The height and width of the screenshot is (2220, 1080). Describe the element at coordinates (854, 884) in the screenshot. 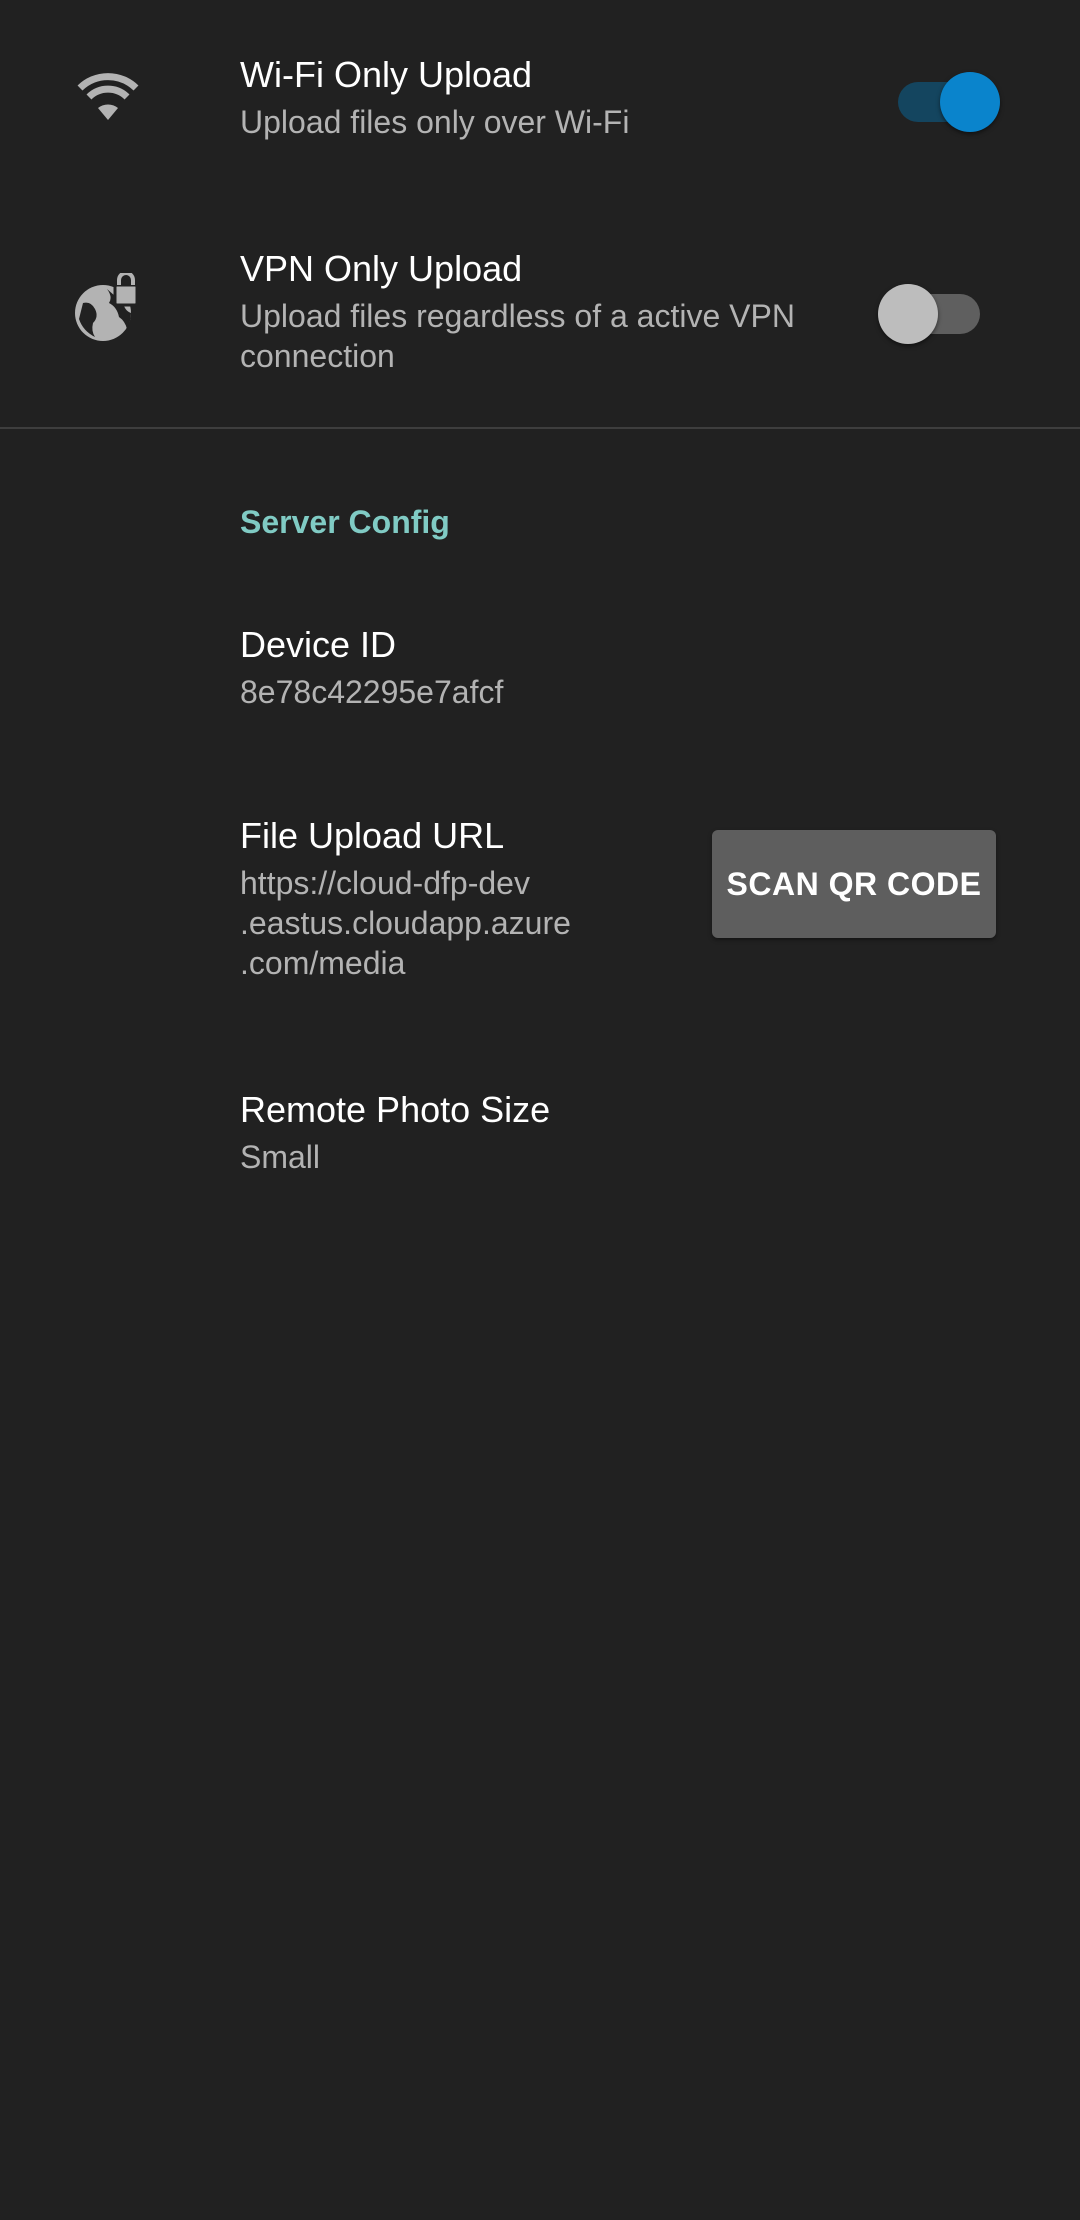

I see `scan-qr-code-button: SCAN QR CODE` at that location.